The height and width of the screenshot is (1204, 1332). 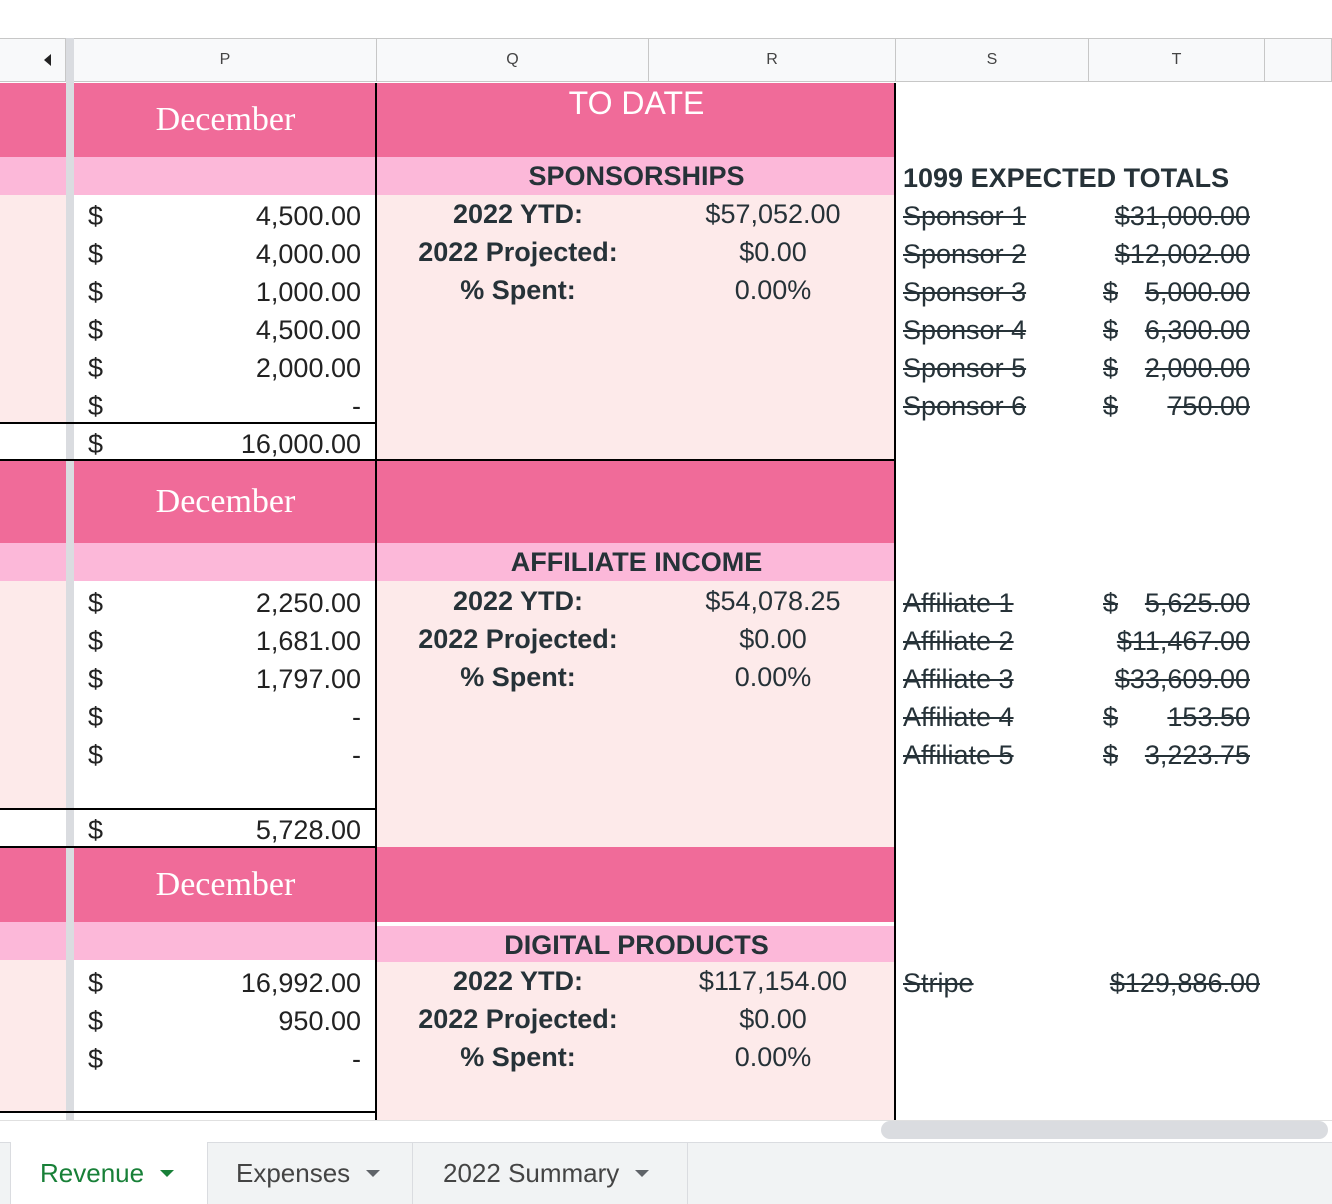 I want to click on affiliate-amount: 5,625.00, so click(x=1190, y=603).